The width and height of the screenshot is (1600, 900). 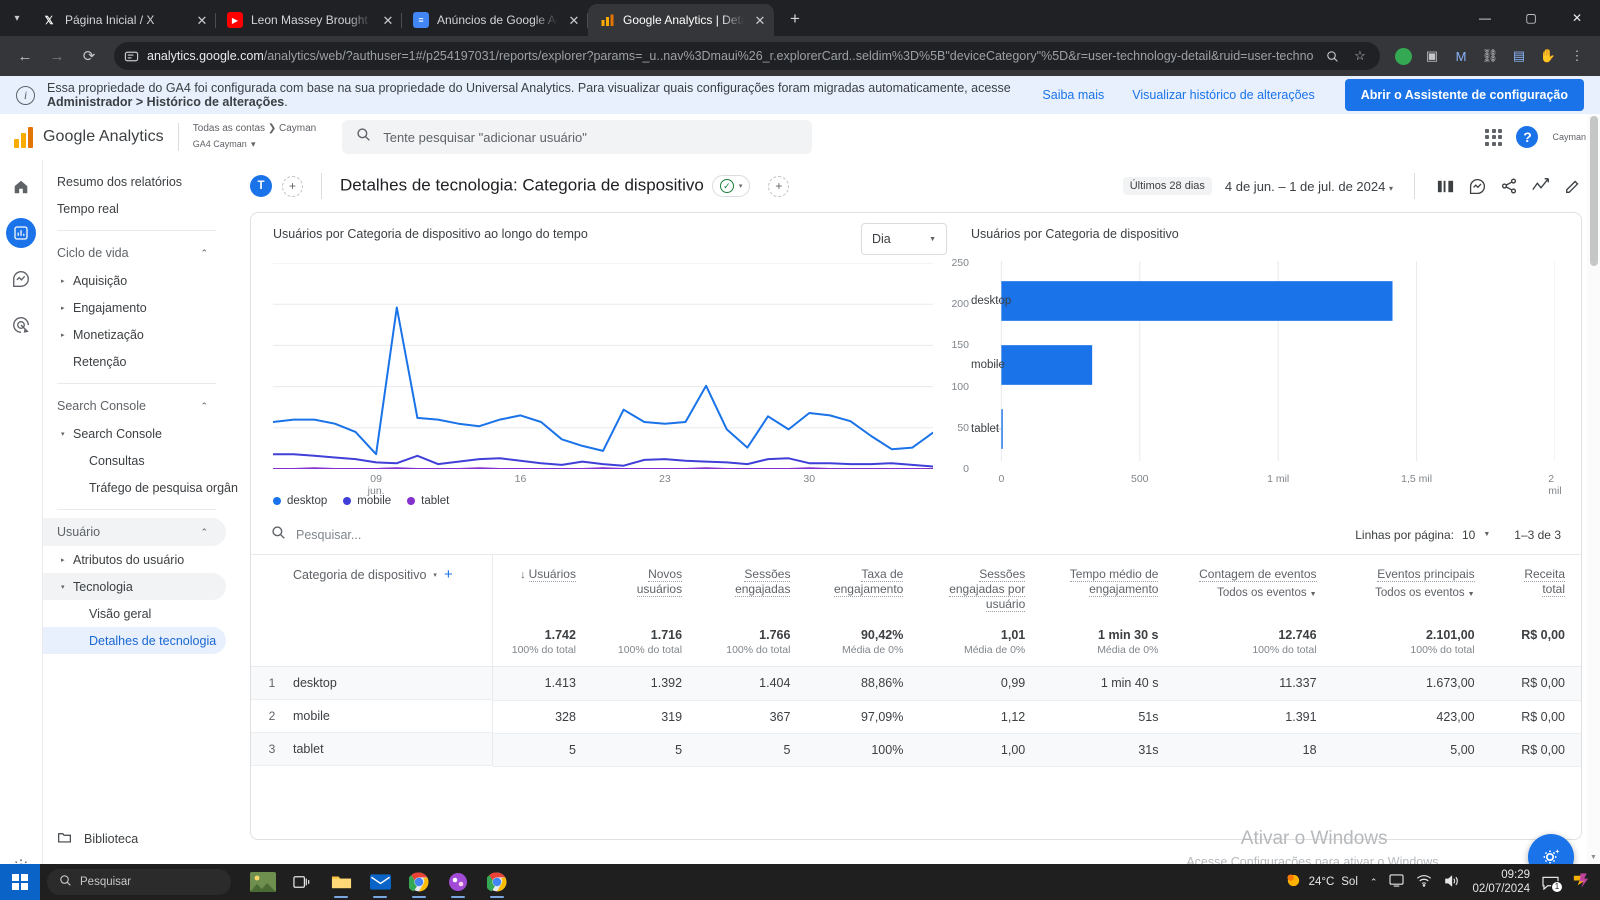 I want to click on legend-item-tablet: tablet, so click(x=428, y=501).